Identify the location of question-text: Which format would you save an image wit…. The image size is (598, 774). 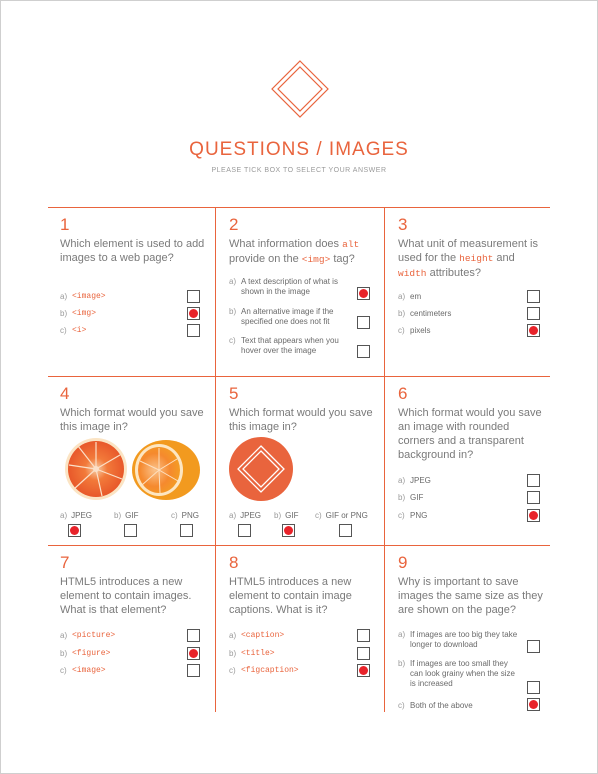
(470, 434).